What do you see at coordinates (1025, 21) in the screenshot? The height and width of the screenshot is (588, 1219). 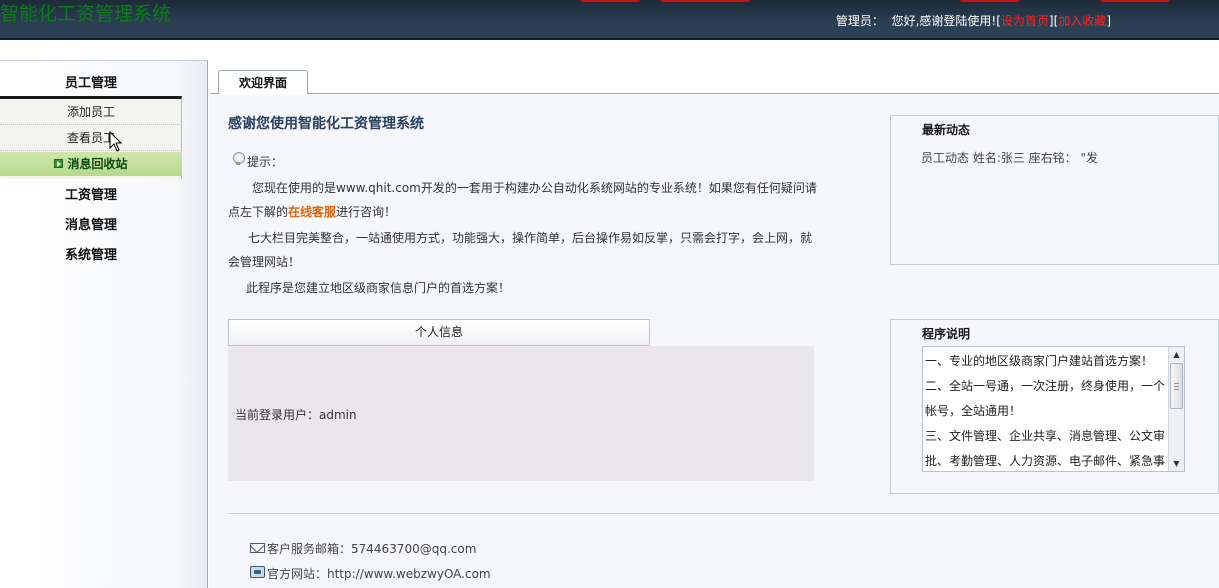 I see `set-home-link: 设为首页` at bounding box center [1025, 21].